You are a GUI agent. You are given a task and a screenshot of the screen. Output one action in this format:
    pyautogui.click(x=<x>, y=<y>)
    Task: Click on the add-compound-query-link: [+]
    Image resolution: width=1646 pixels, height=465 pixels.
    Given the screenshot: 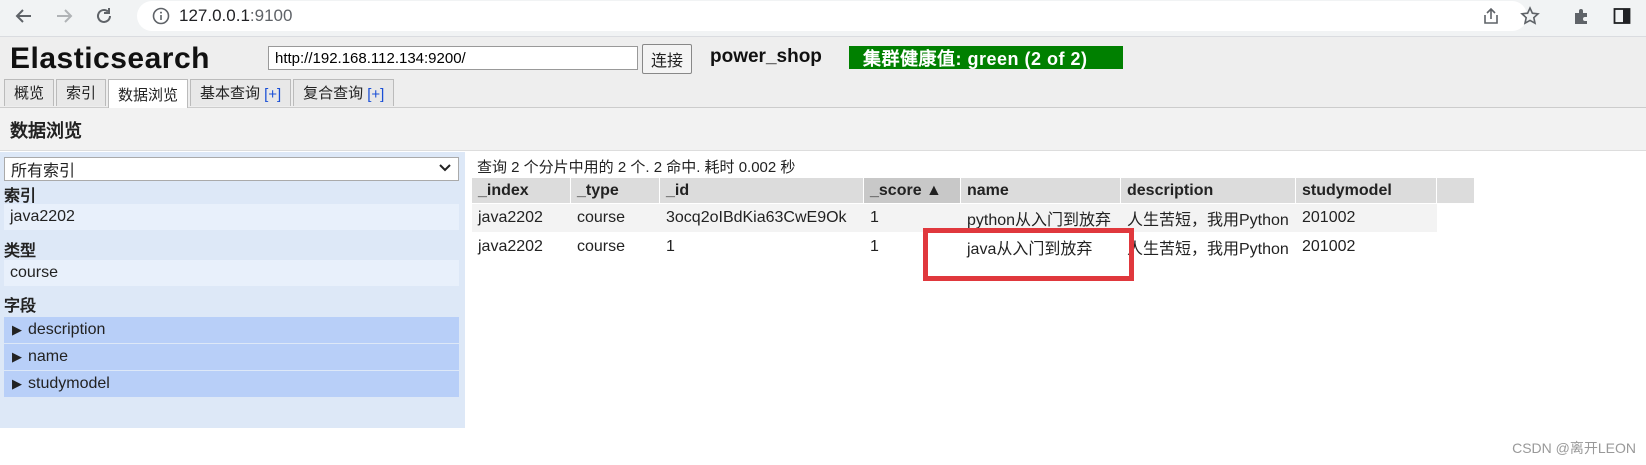 What is the action you would take?
    pyautogui.click(x=375, y=94)
    